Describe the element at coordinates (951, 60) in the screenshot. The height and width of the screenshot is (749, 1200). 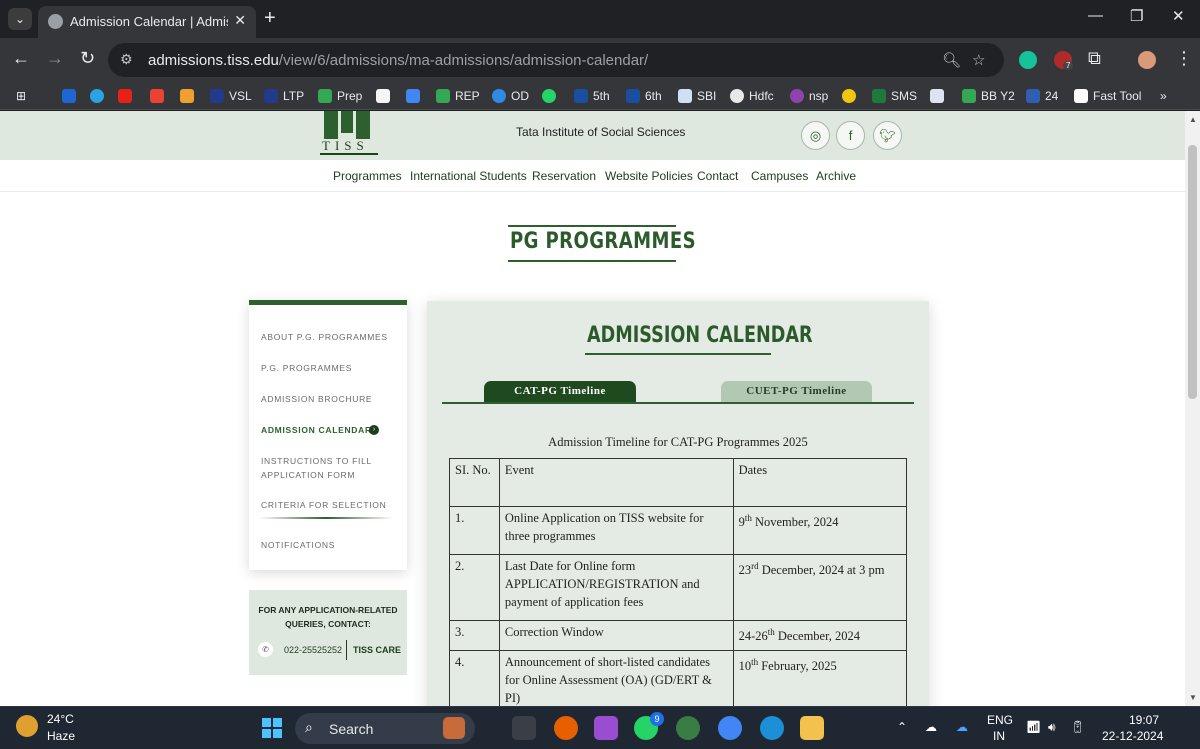
I see `zoom-search-icon: 🔍︎` at that location.